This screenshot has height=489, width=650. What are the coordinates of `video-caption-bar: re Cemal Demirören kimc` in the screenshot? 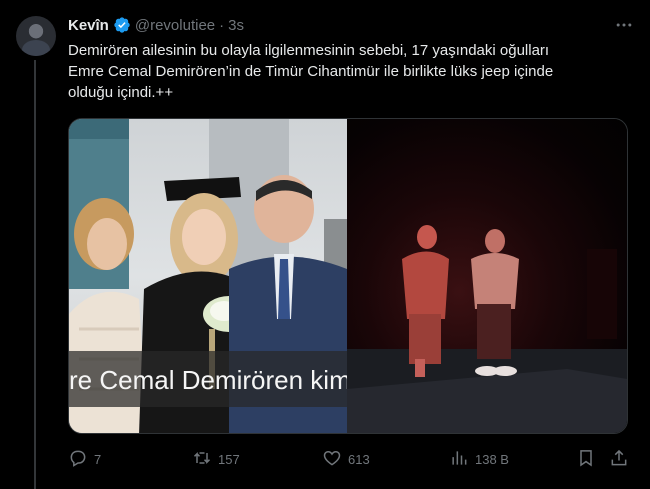 It's located at (208, 379).